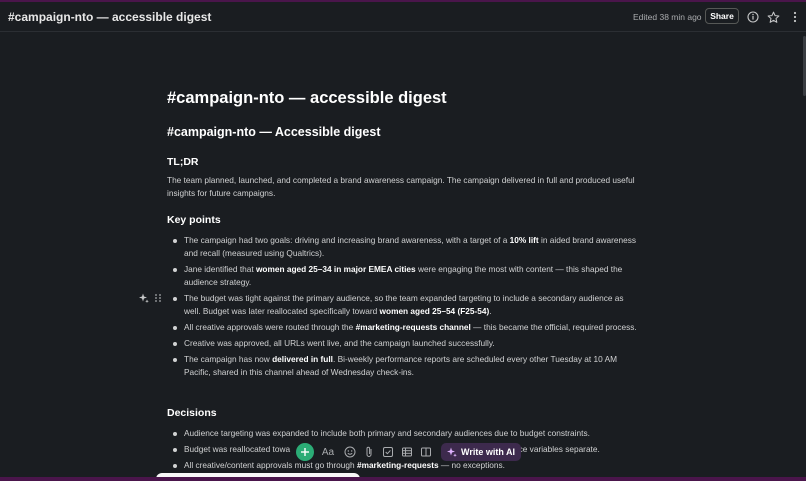 The image size is (806, 481). Describe the element at coordinates (305, 452) in the screenshot. I see `plus-icon` at that location.